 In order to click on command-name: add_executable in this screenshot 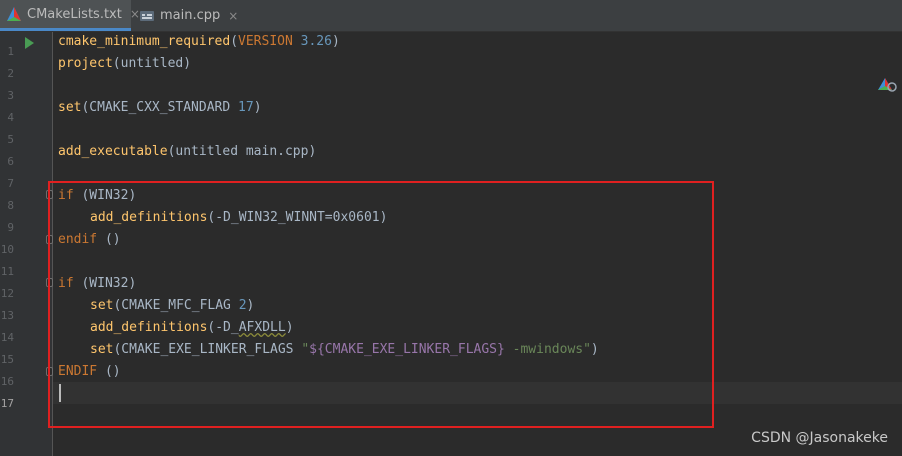, I will do `click(113, 151)`.